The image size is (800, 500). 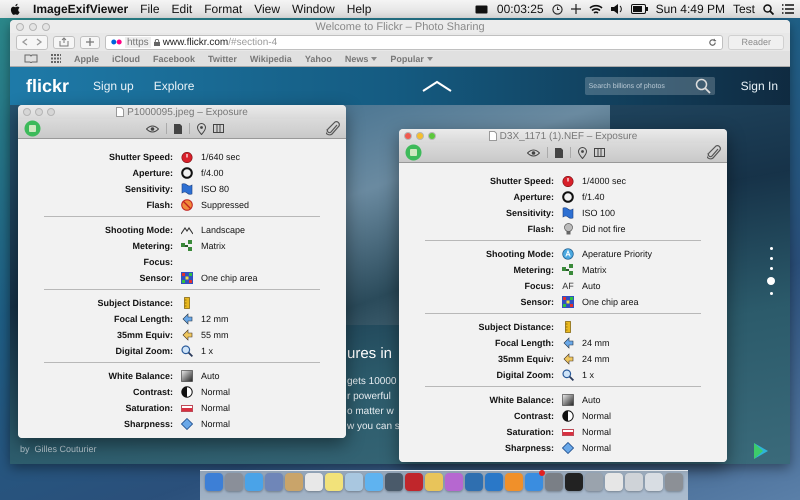 I want to click on user-name: Test, so click(x=743, y=9).